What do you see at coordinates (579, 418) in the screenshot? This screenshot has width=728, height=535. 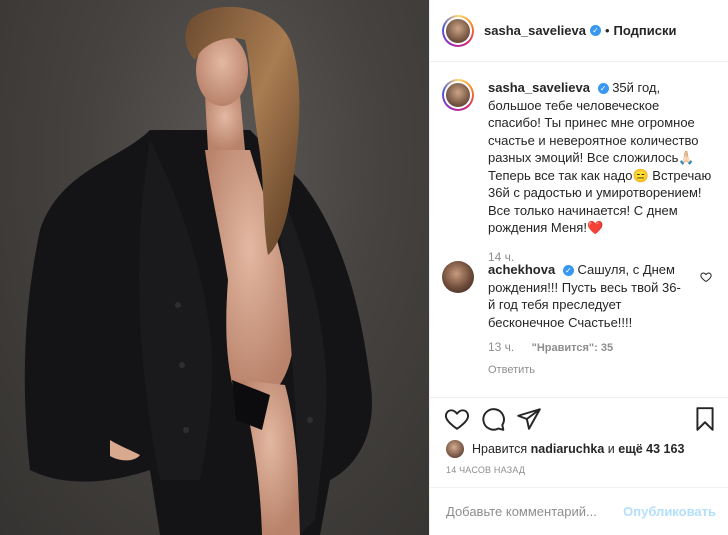 I see `action-bar` at bounding box center [579, 418].